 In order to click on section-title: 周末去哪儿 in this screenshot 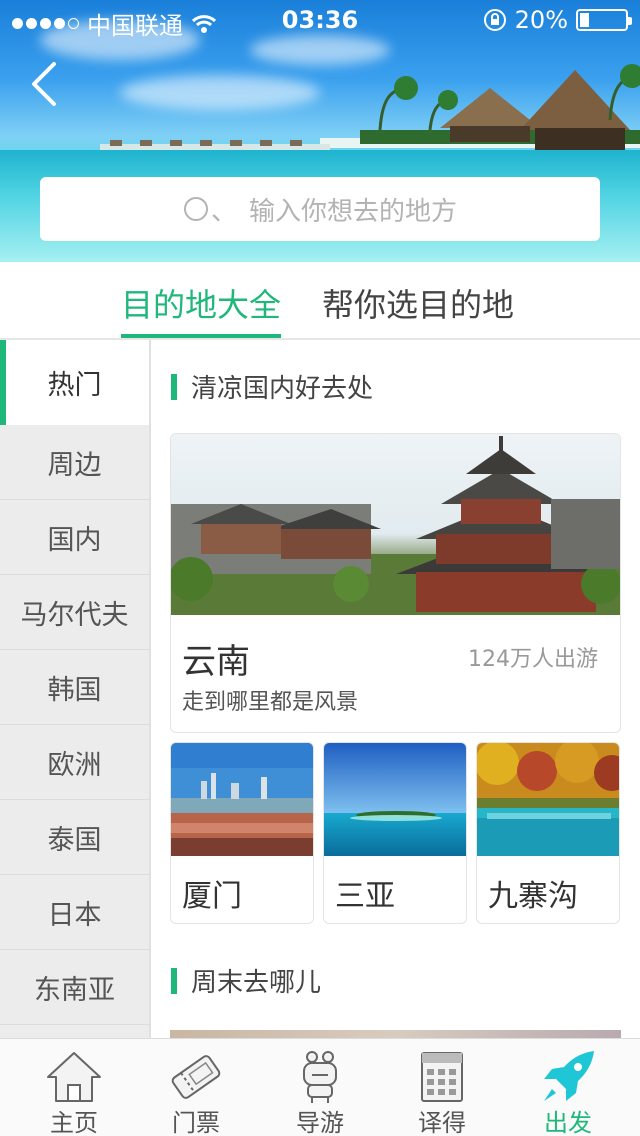, I will do `click(246, 980)`.